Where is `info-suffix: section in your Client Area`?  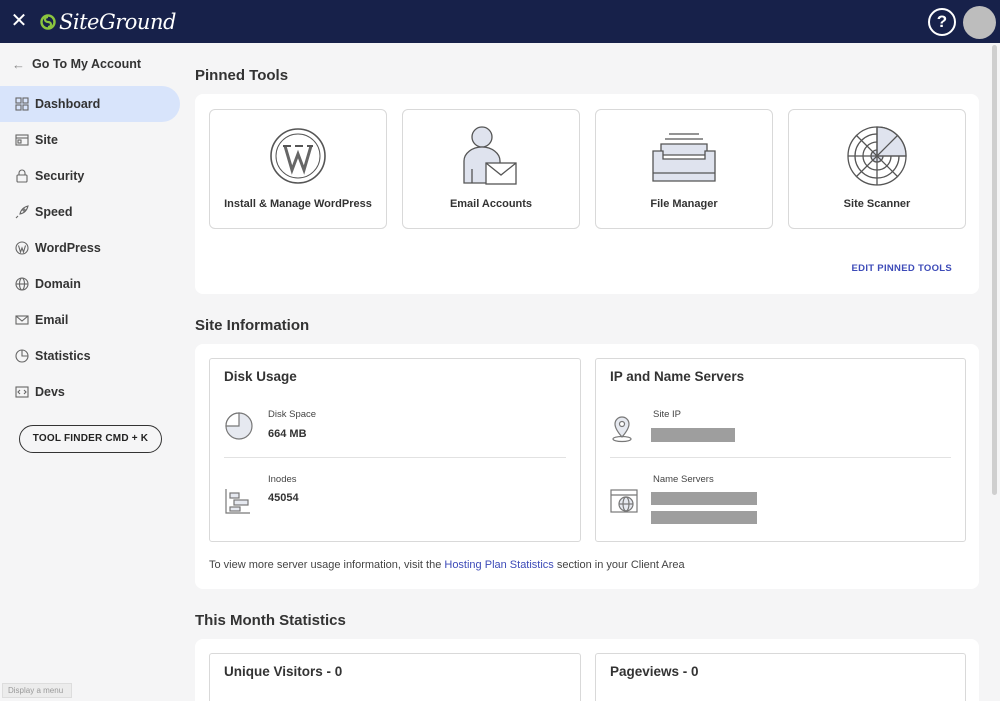
info-suffix: section in your Client Area is located at coordinates (619, 565).